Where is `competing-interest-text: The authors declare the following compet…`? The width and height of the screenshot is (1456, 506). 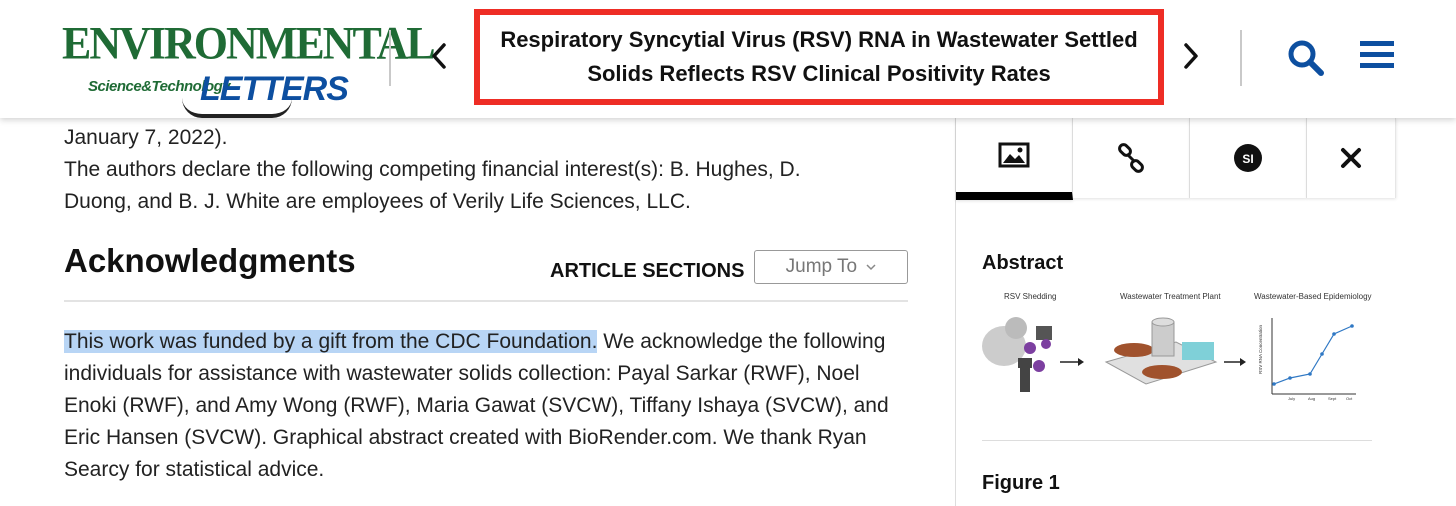 competing-interest-text: The authors declare the following compet… is located at coordinates (432, 185).